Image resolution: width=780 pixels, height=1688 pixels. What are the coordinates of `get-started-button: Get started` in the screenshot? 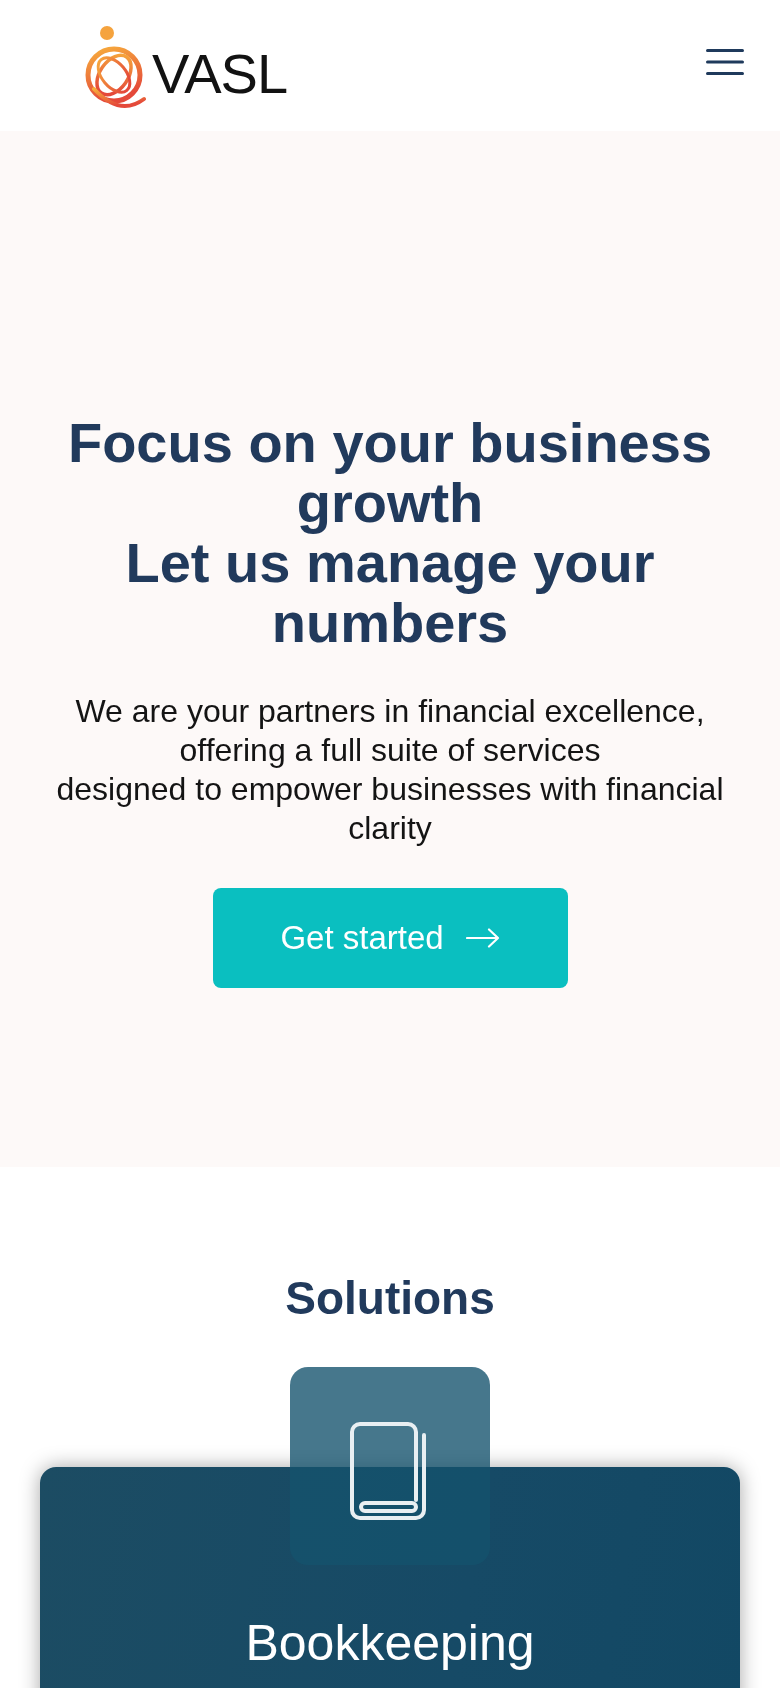 It's located at (390, 938).